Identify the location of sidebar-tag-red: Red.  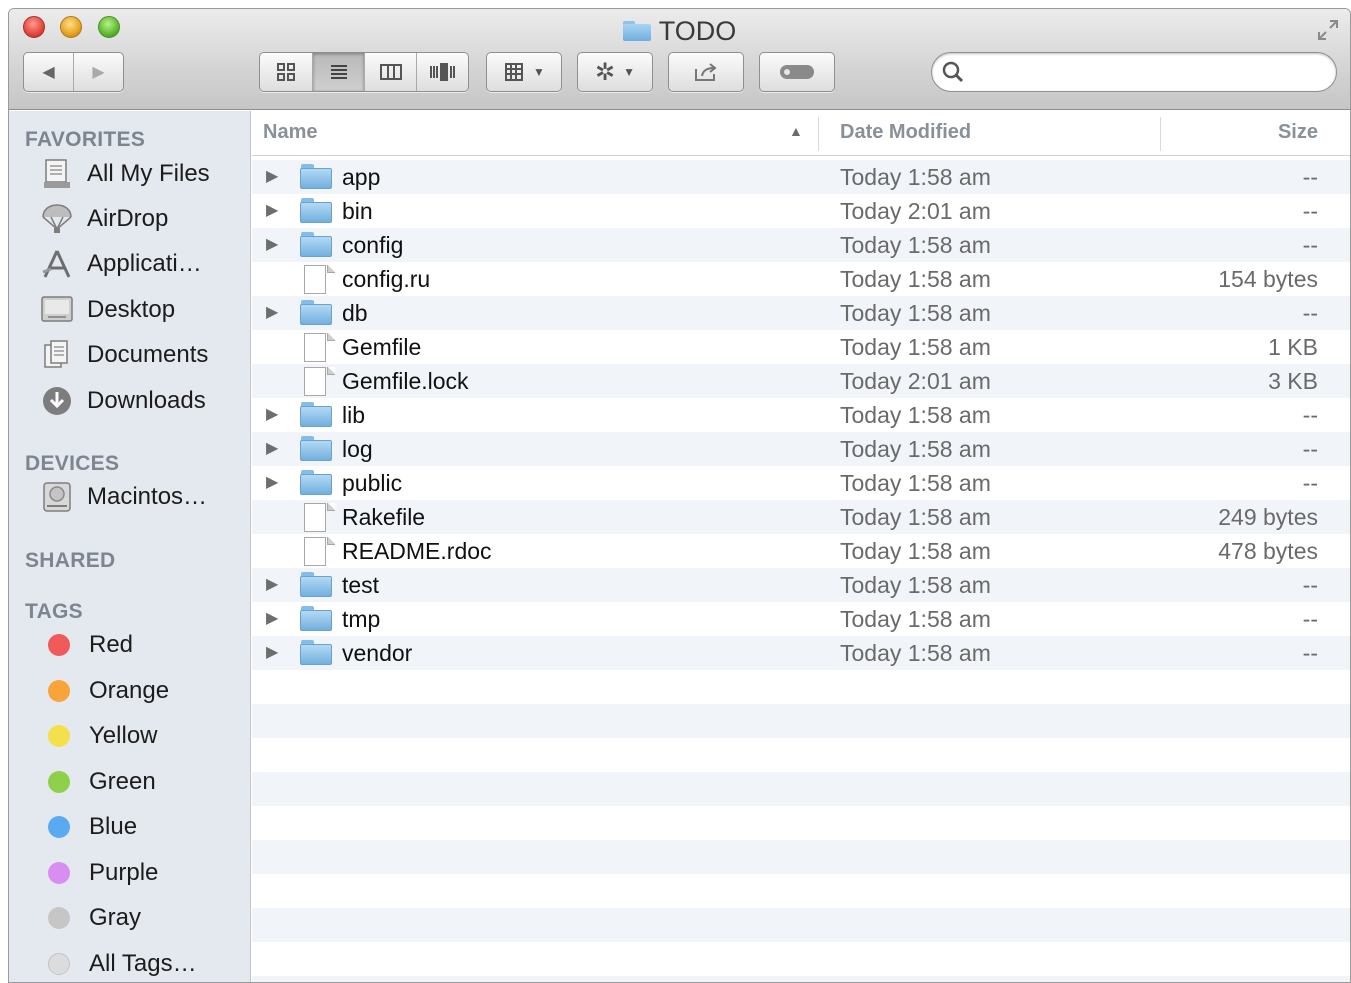
(141, 645).